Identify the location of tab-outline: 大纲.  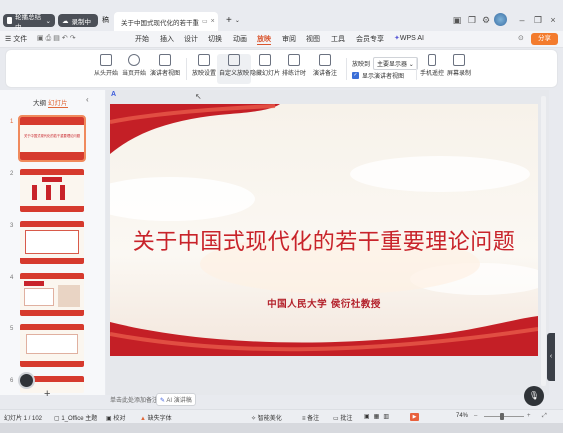
(39, 102).